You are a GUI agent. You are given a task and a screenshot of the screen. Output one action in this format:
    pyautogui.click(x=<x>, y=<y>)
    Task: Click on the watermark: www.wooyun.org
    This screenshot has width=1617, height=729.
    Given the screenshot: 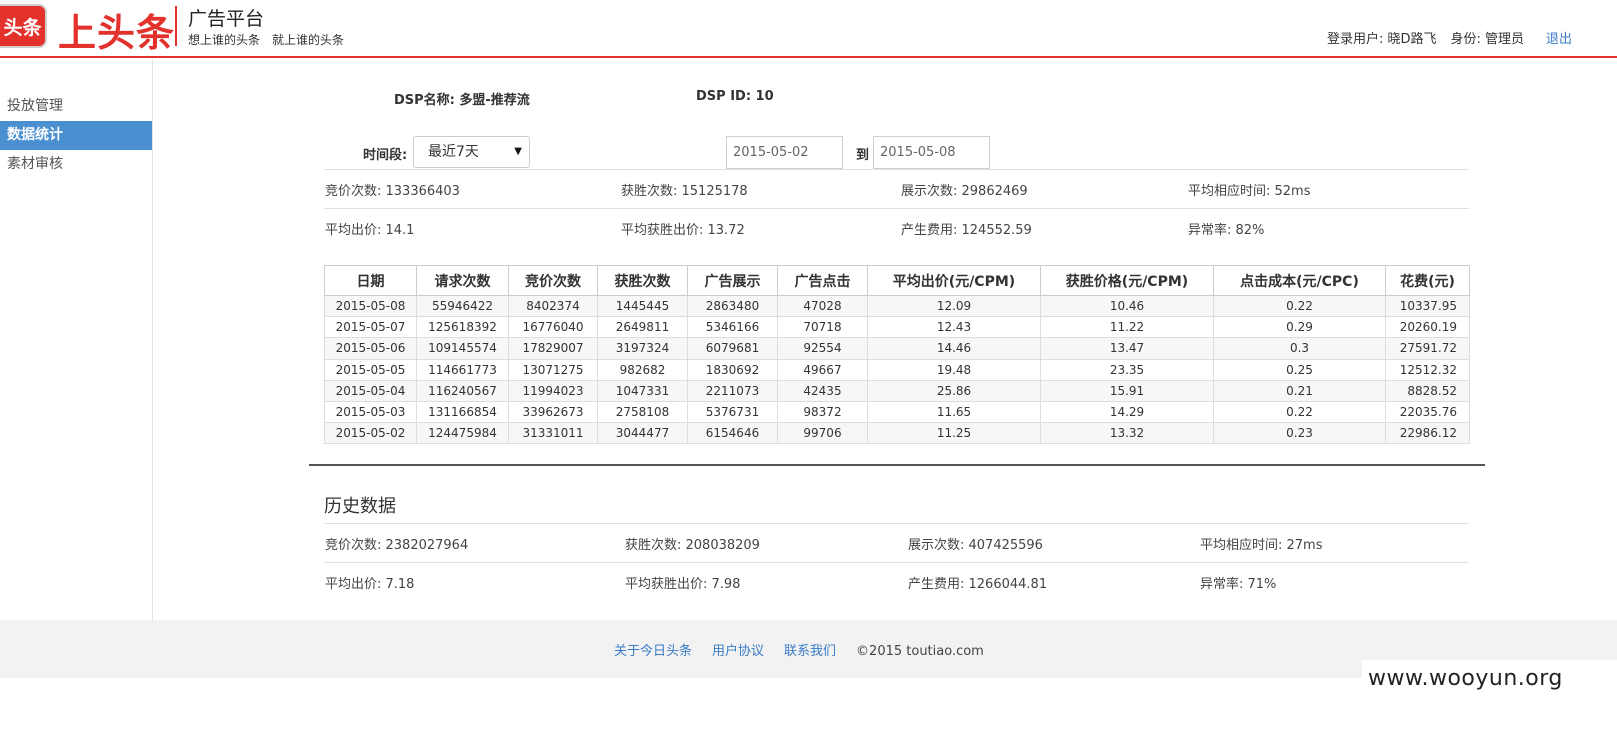 What is the action you would take?
    pyautogui.click(x=1489, y=677)
    